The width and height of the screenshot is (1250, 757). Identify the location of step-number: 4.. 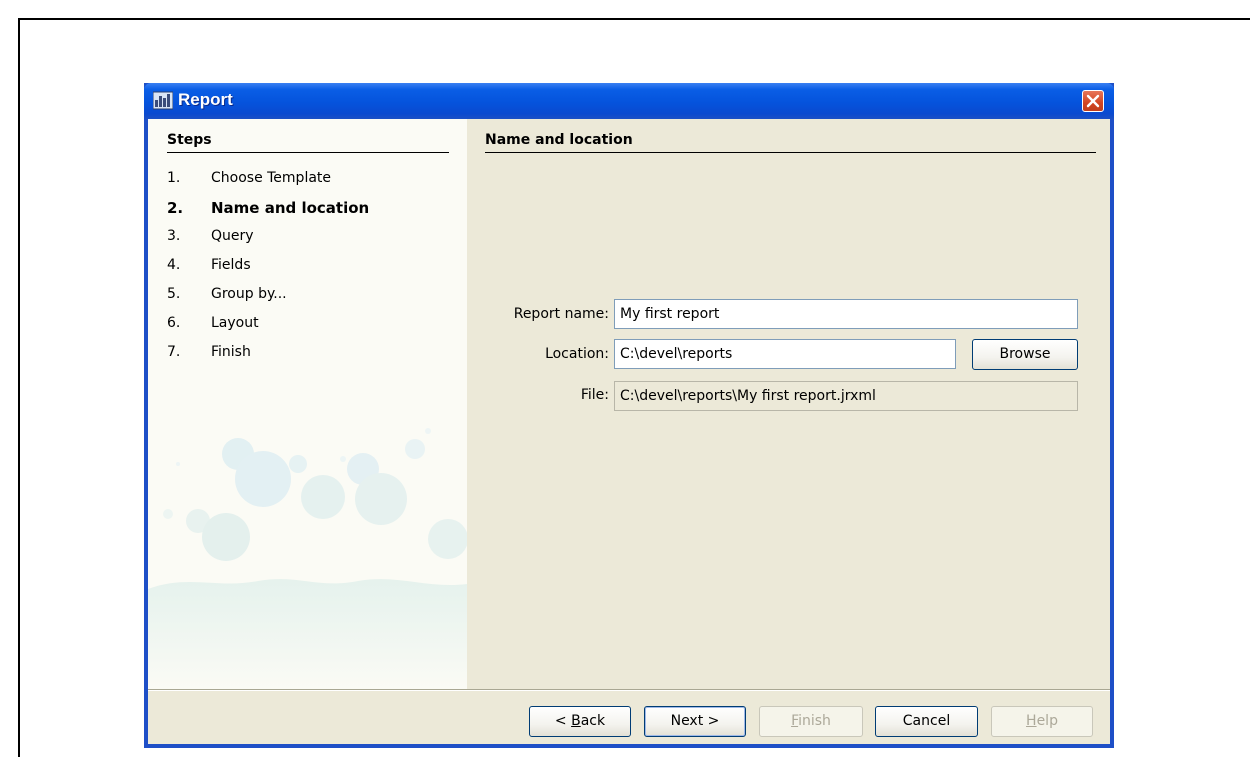
(174, 265).